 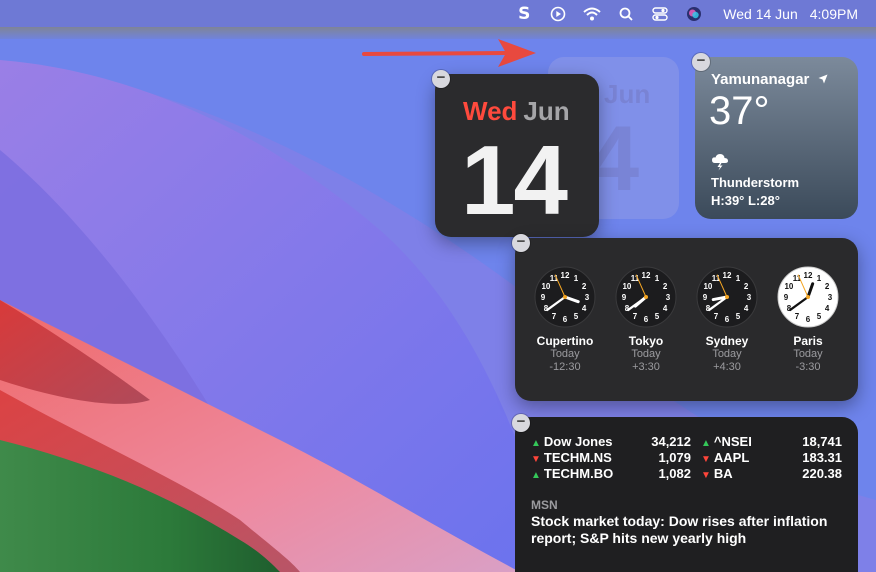 I want to click on menubar-time: 4:09PM, so click(x=834, y=14).